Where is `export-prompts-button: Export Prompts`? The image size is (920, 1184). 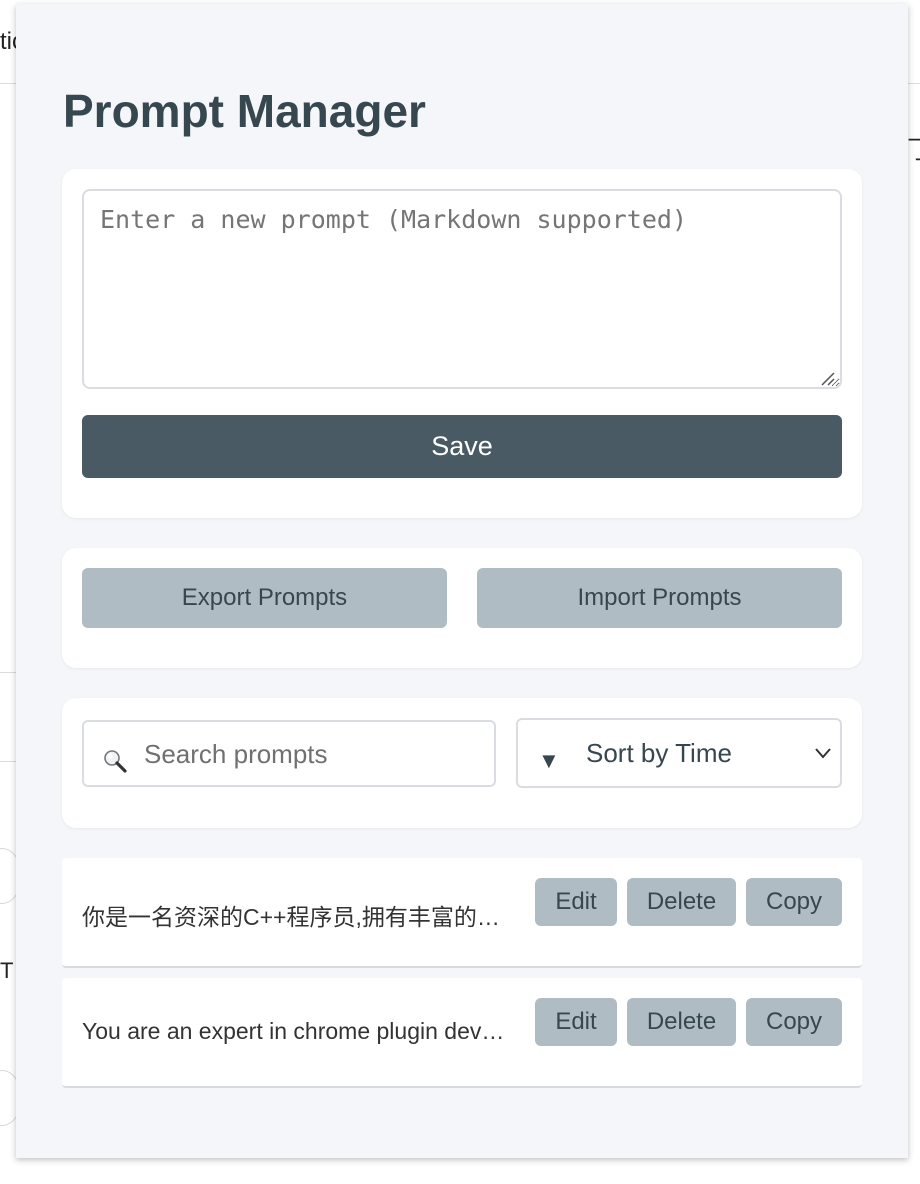 export-prompts-button: Export Prompts is located at coordinates (264, 598).